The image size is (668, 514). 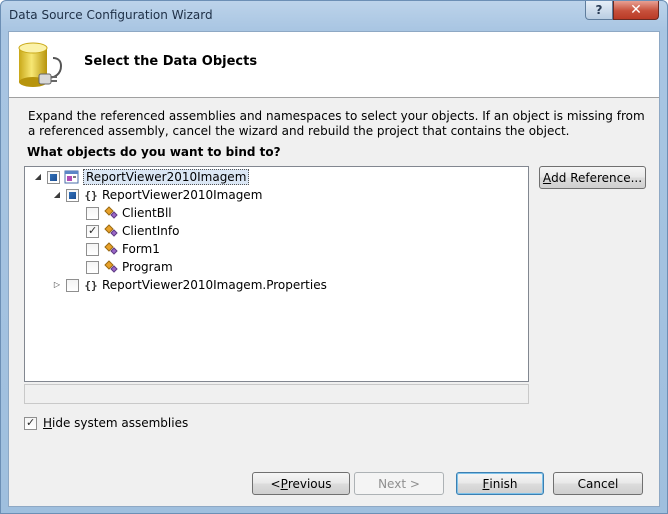 I want to click on hide-system-assemblies-checkbox: Hide system assemblies, so click(x=106, y=423).